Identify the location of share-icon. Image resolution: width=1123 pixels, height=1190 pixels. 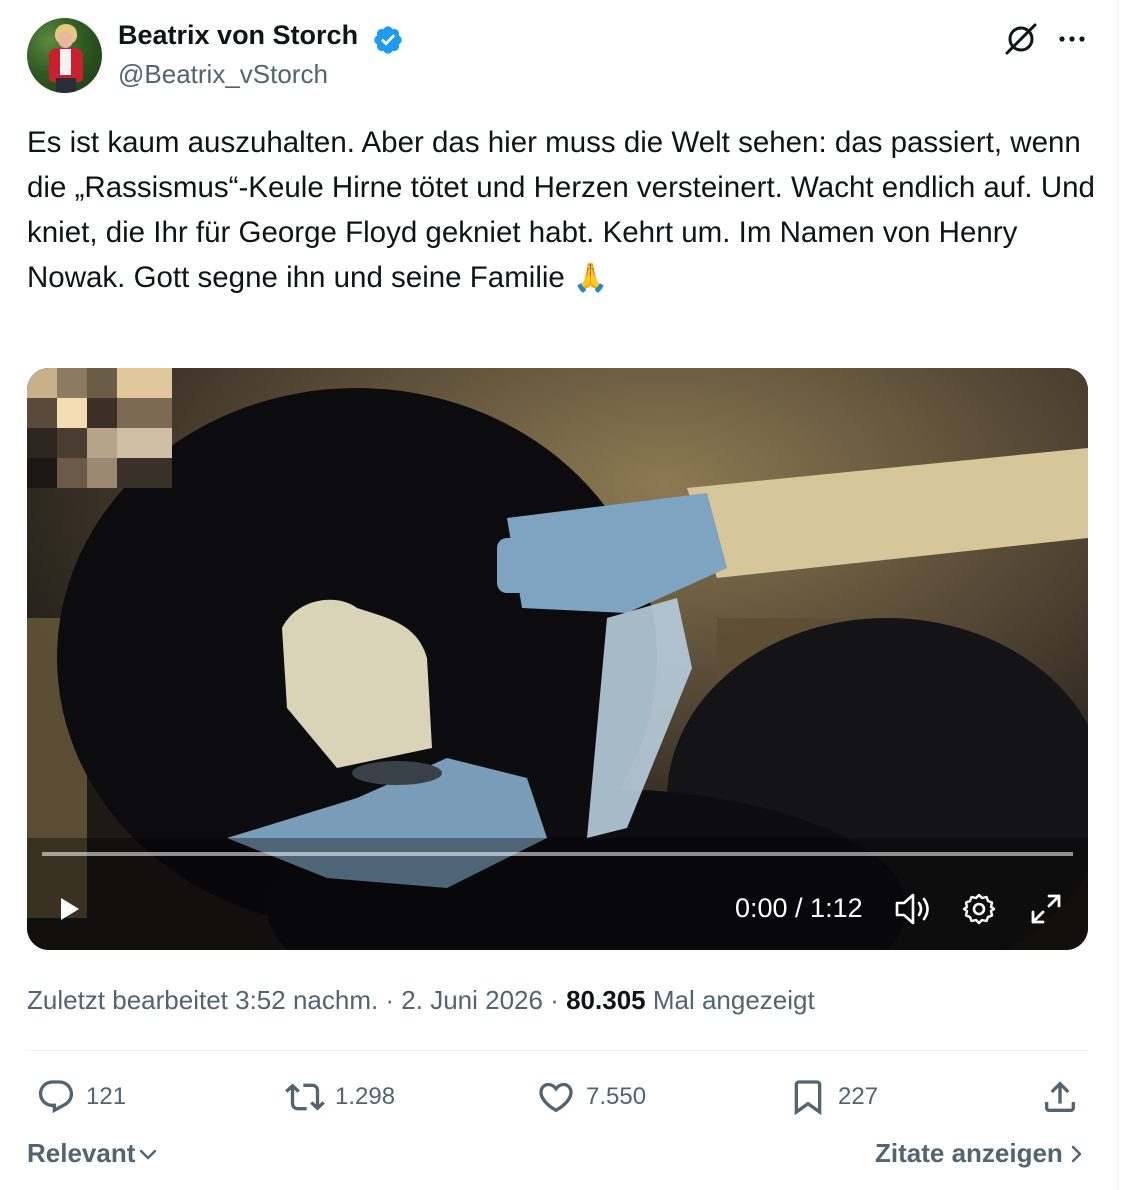
(1060, 1096).